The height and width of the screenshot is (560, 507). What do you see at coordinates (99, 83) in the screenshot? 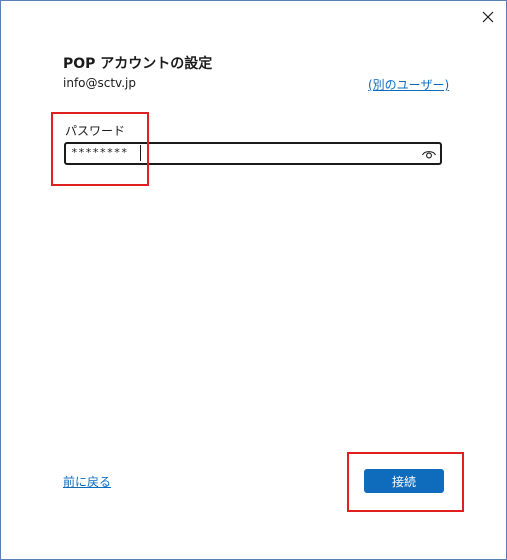
I see `account-email: info@sctv.jp` at bounding box center [99, 83].